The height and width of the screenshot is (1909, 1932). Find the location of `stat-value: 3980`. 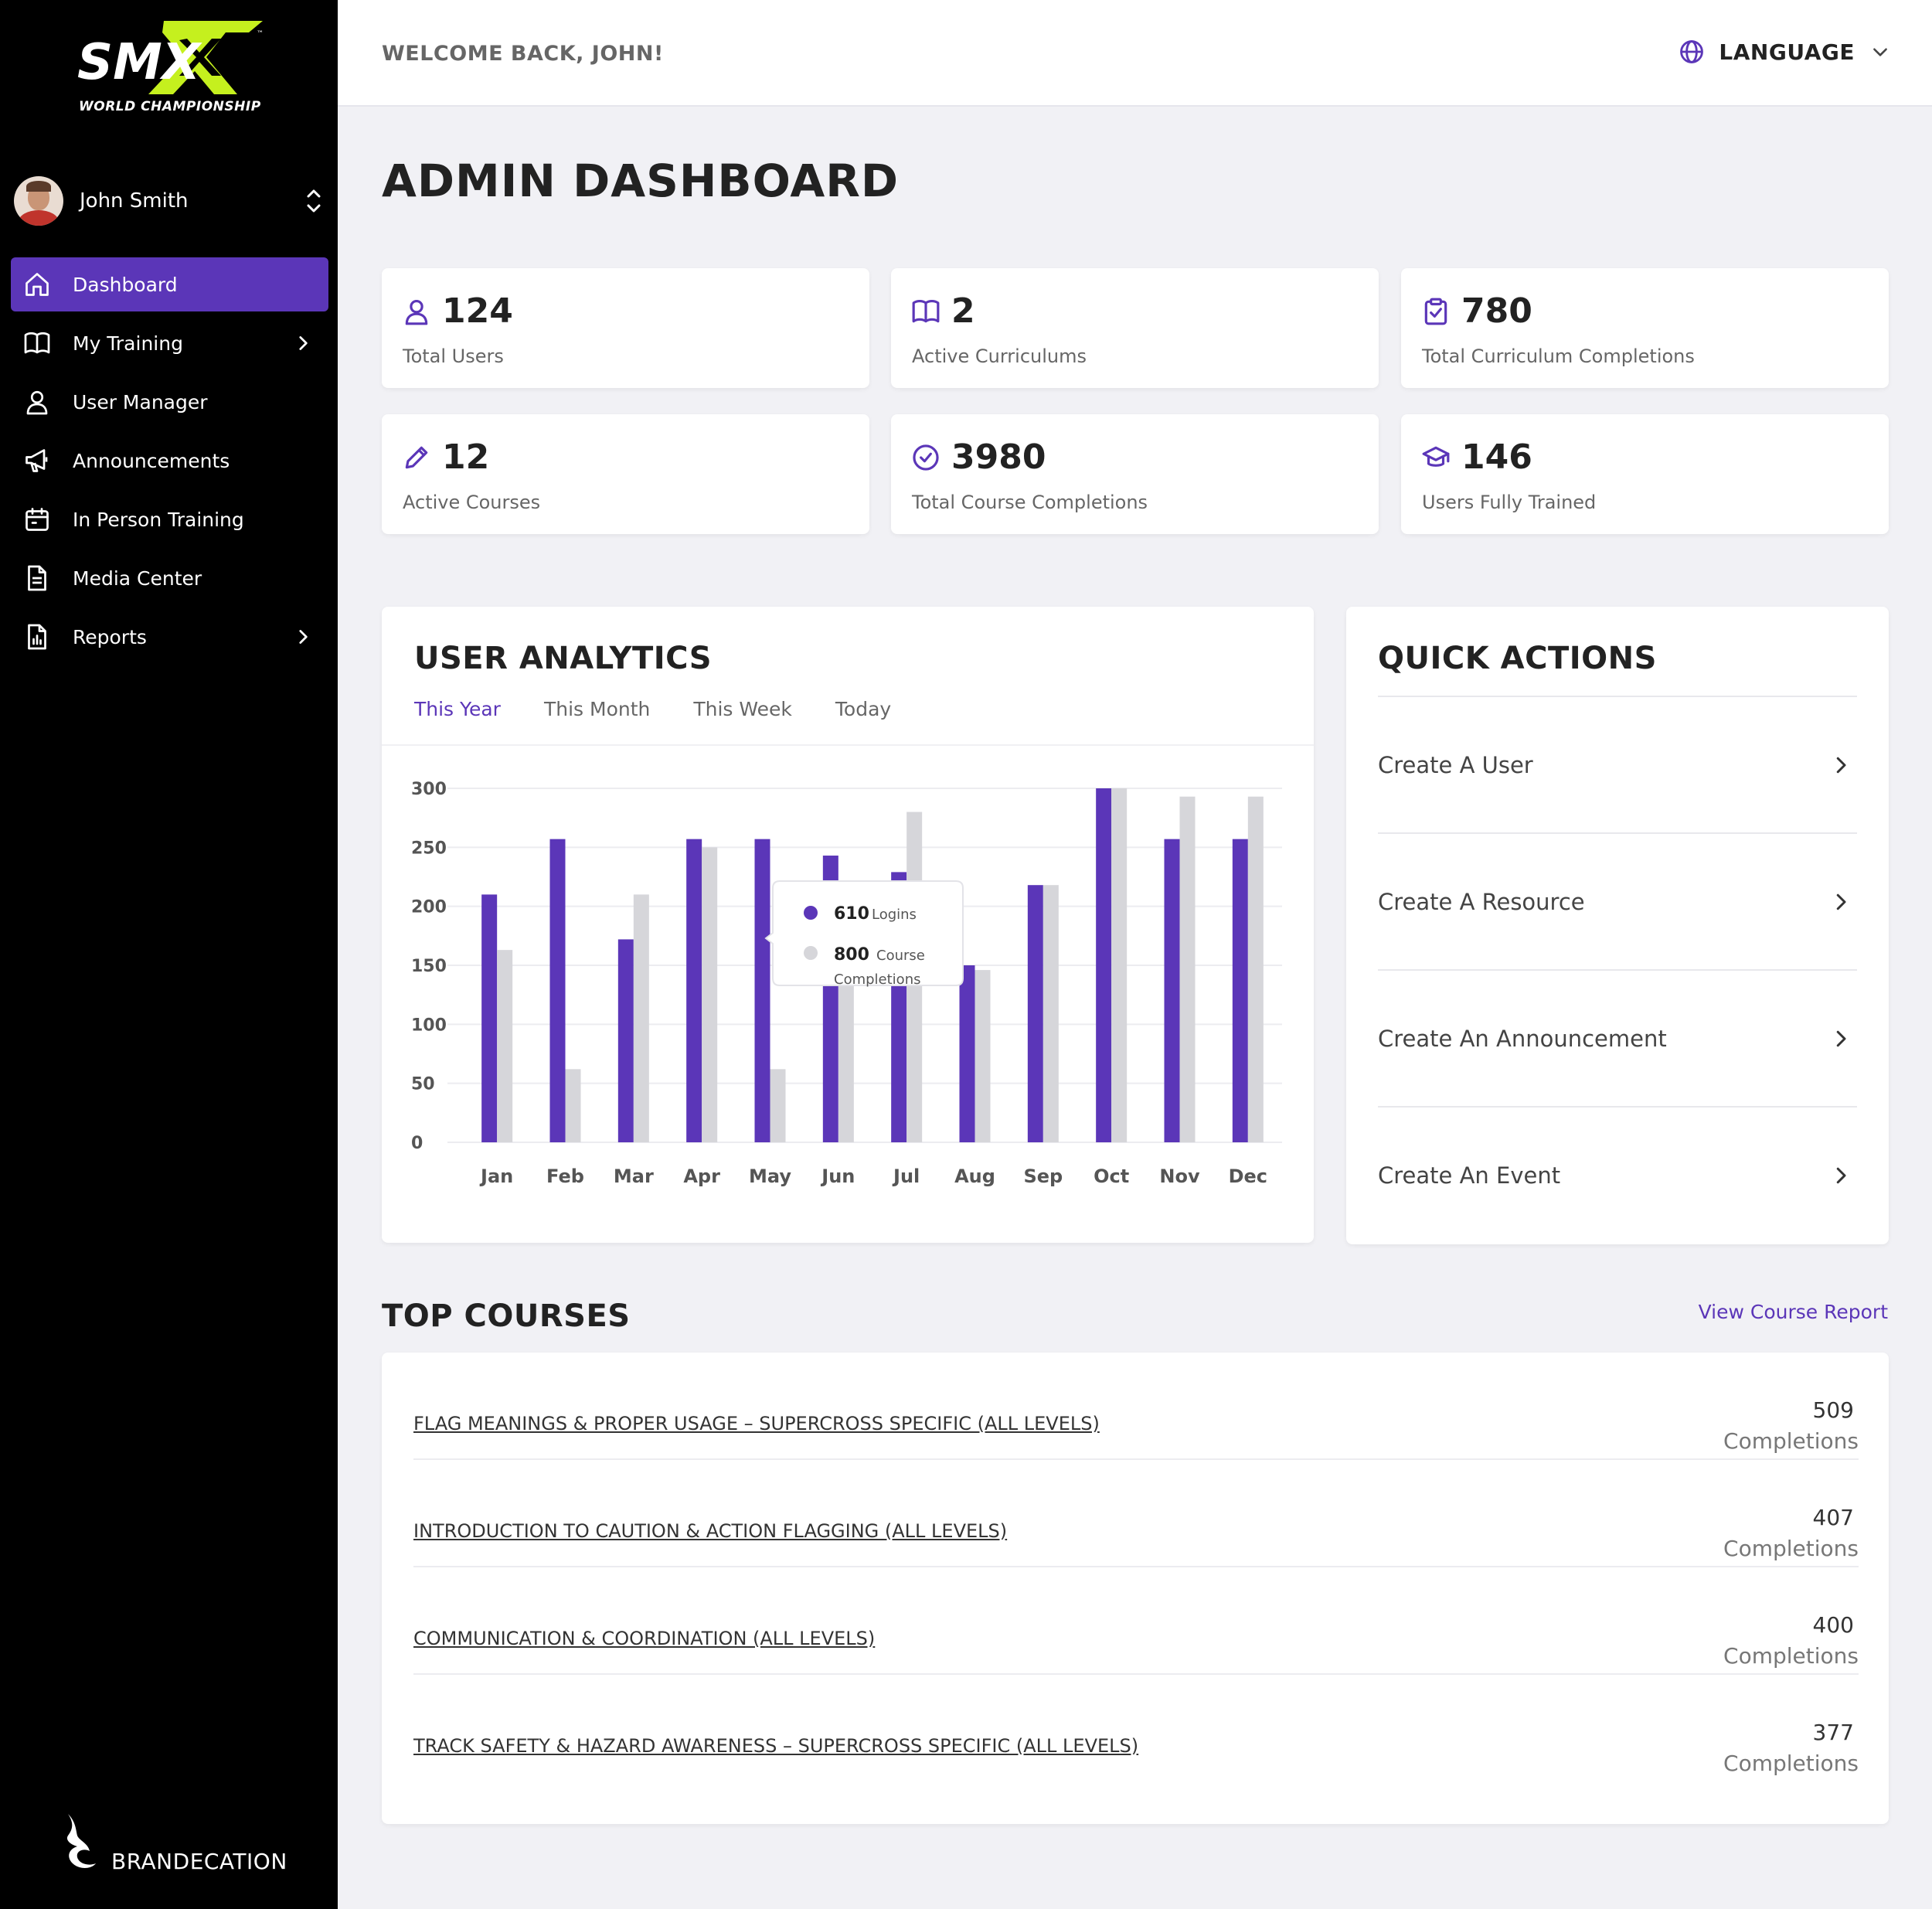

stat-value: 3980 is located at coordinates (999, 457).